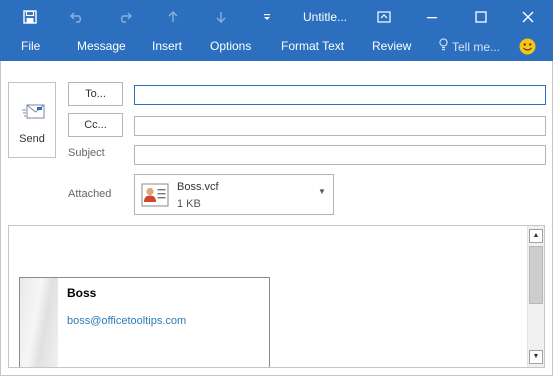  What do you see at coordinates (443, 47) in the screenshot?
I see `lightbulb-icon` at bounding box center [443, 47].